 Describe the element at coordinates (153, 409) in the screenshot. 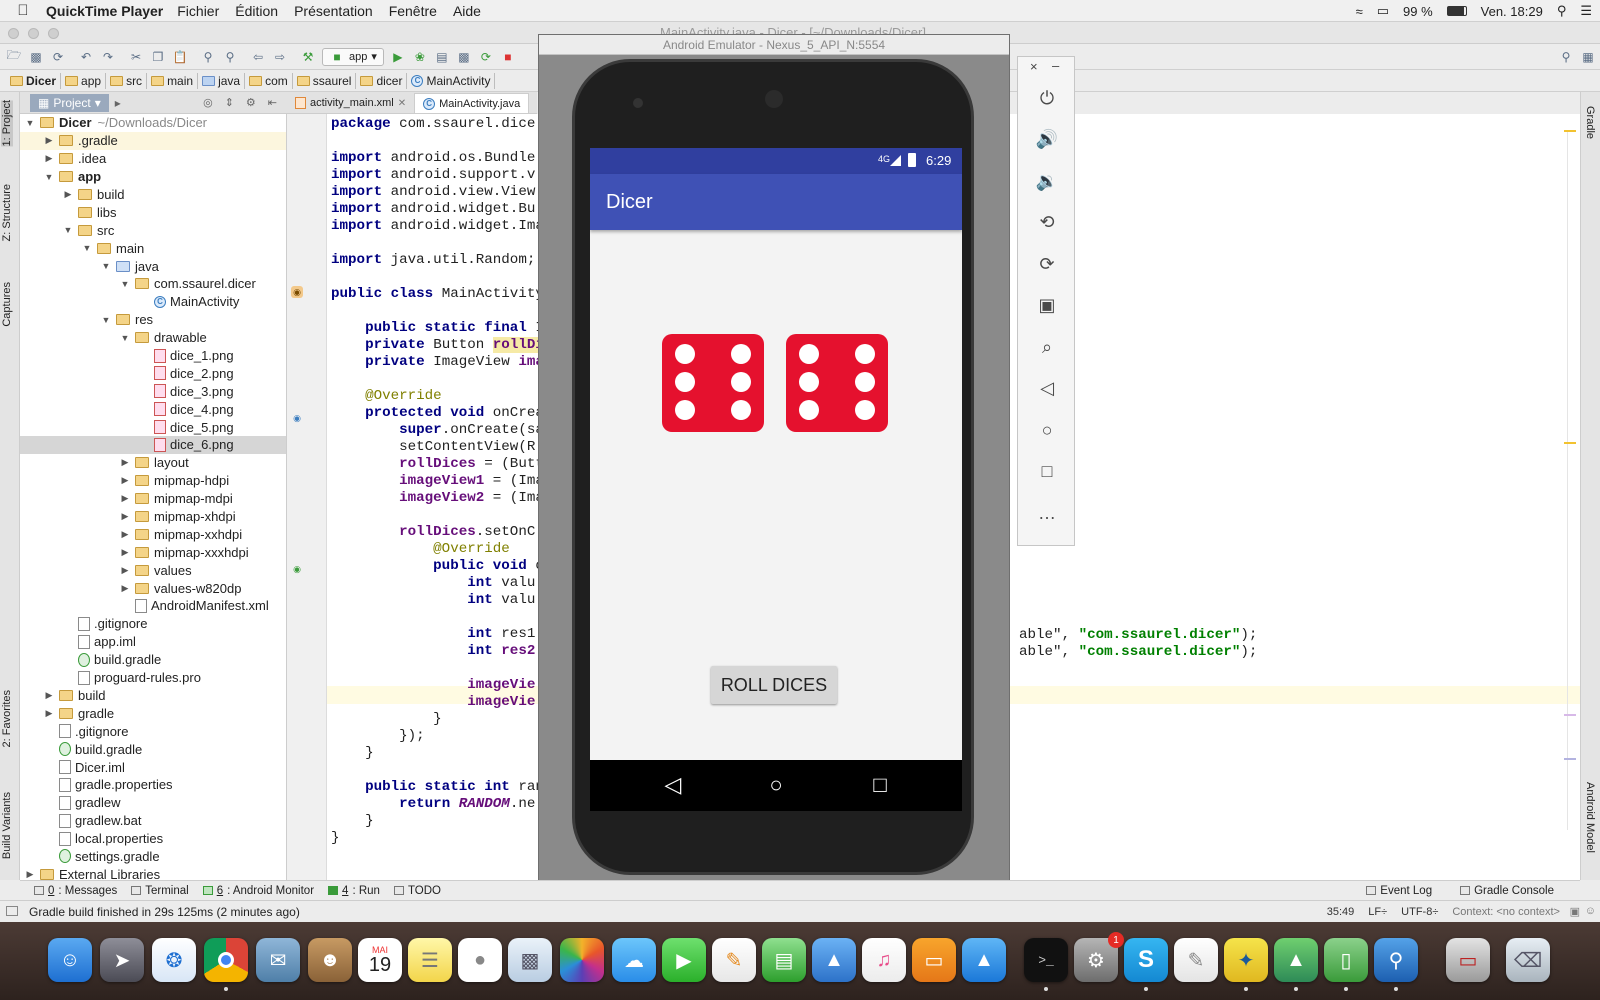

I see `tree-item: dice_4.png` at that location.